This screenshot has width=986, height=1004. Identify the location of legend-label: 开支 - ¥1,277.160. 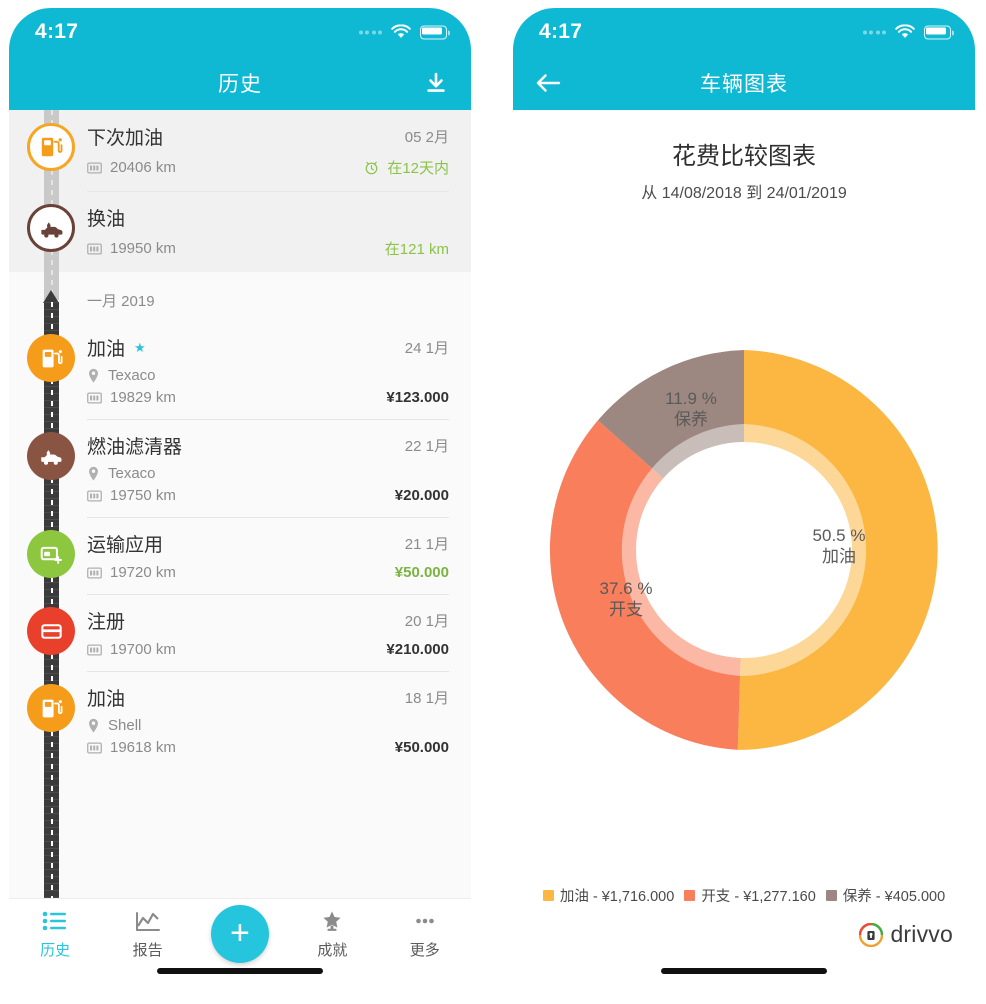
(758, 897).